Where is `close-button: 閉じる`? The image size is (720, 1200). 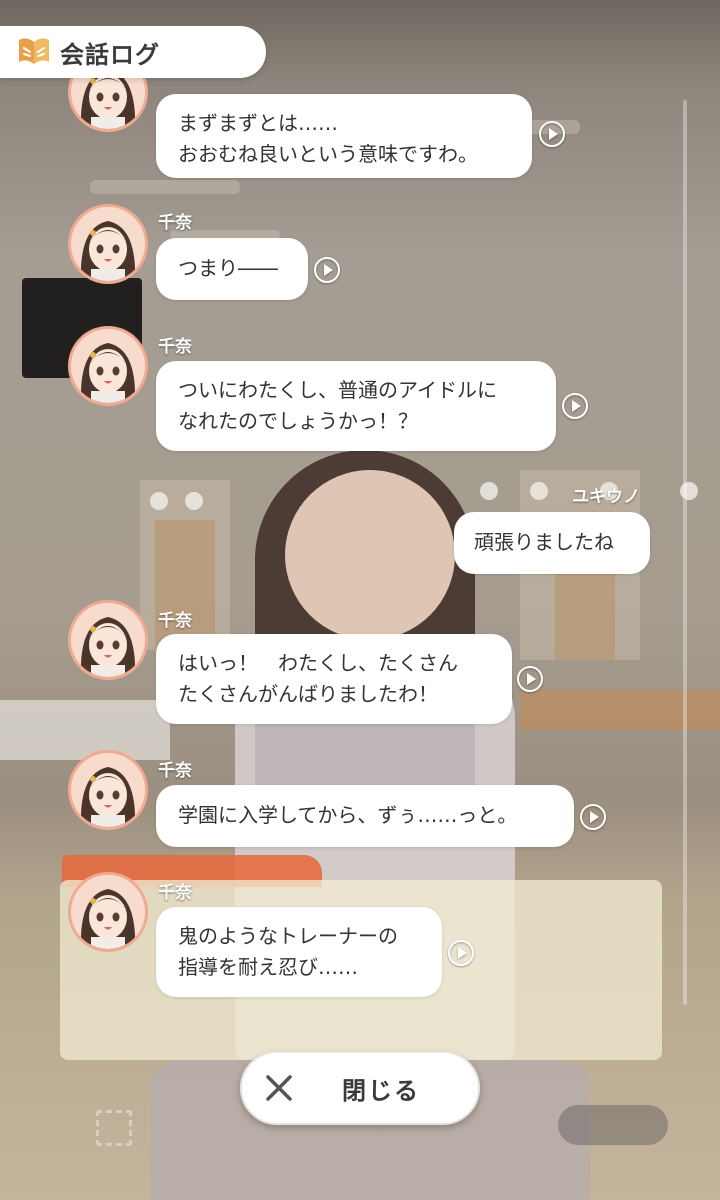 close-button: 閉じる is located at coordinates (360, 1088).